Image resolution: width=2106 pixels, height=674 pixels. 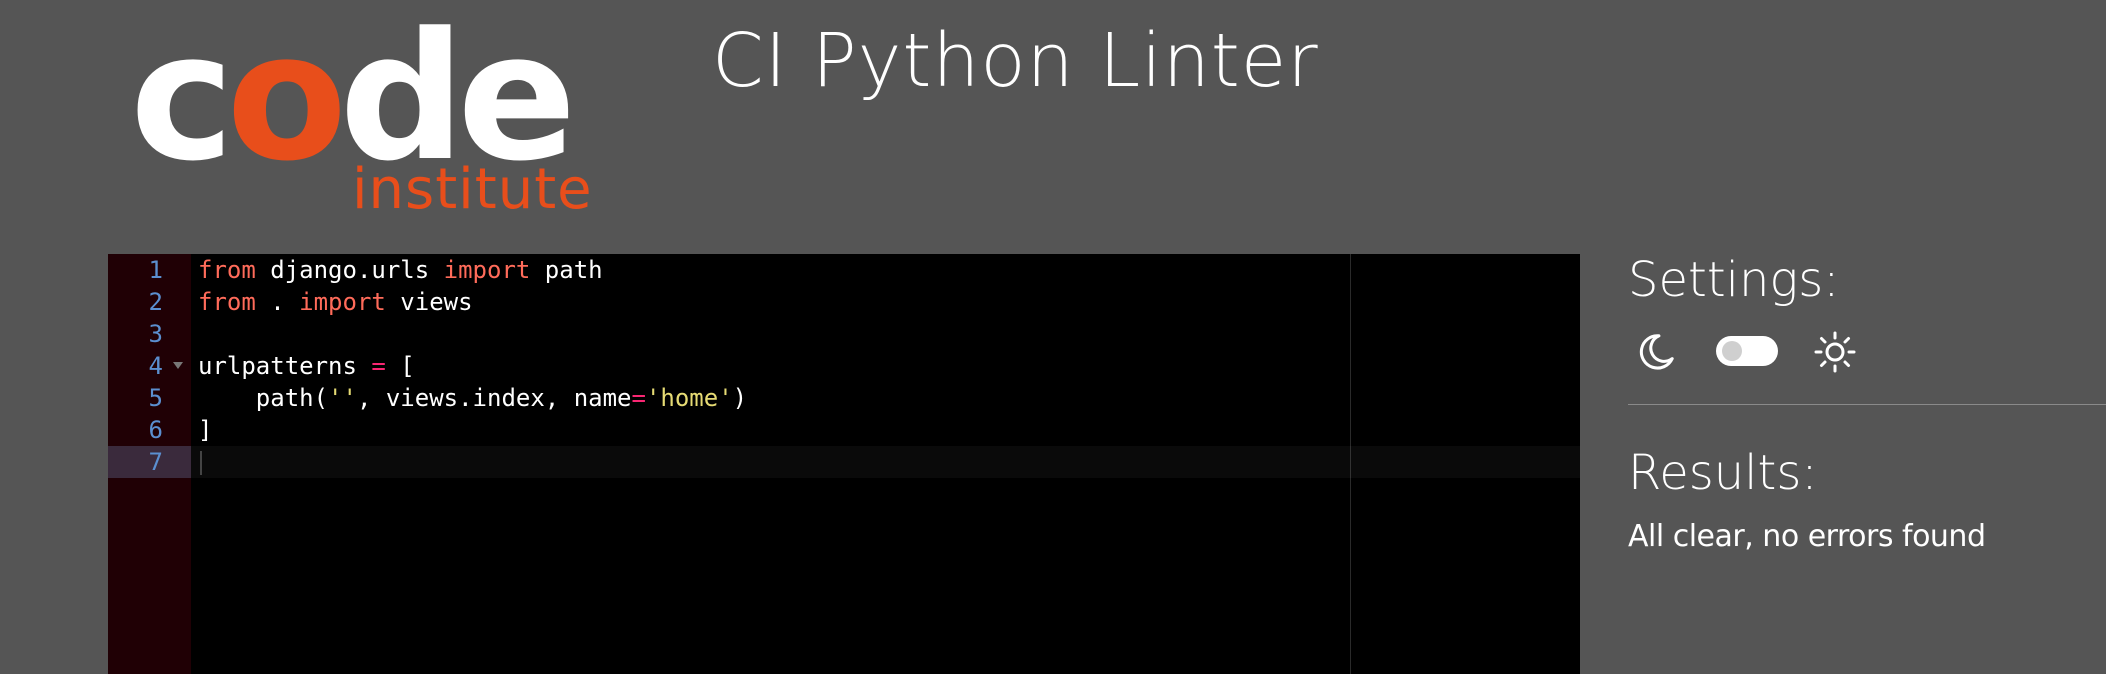 I want to click on line-number: 3, so click(x=155, y=334).